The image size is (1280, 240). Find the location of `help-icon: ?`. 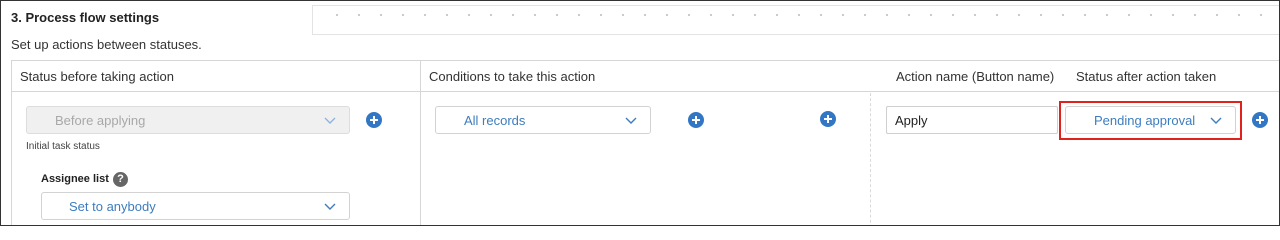

help-icon: ? is located at coordinates (120, 179).